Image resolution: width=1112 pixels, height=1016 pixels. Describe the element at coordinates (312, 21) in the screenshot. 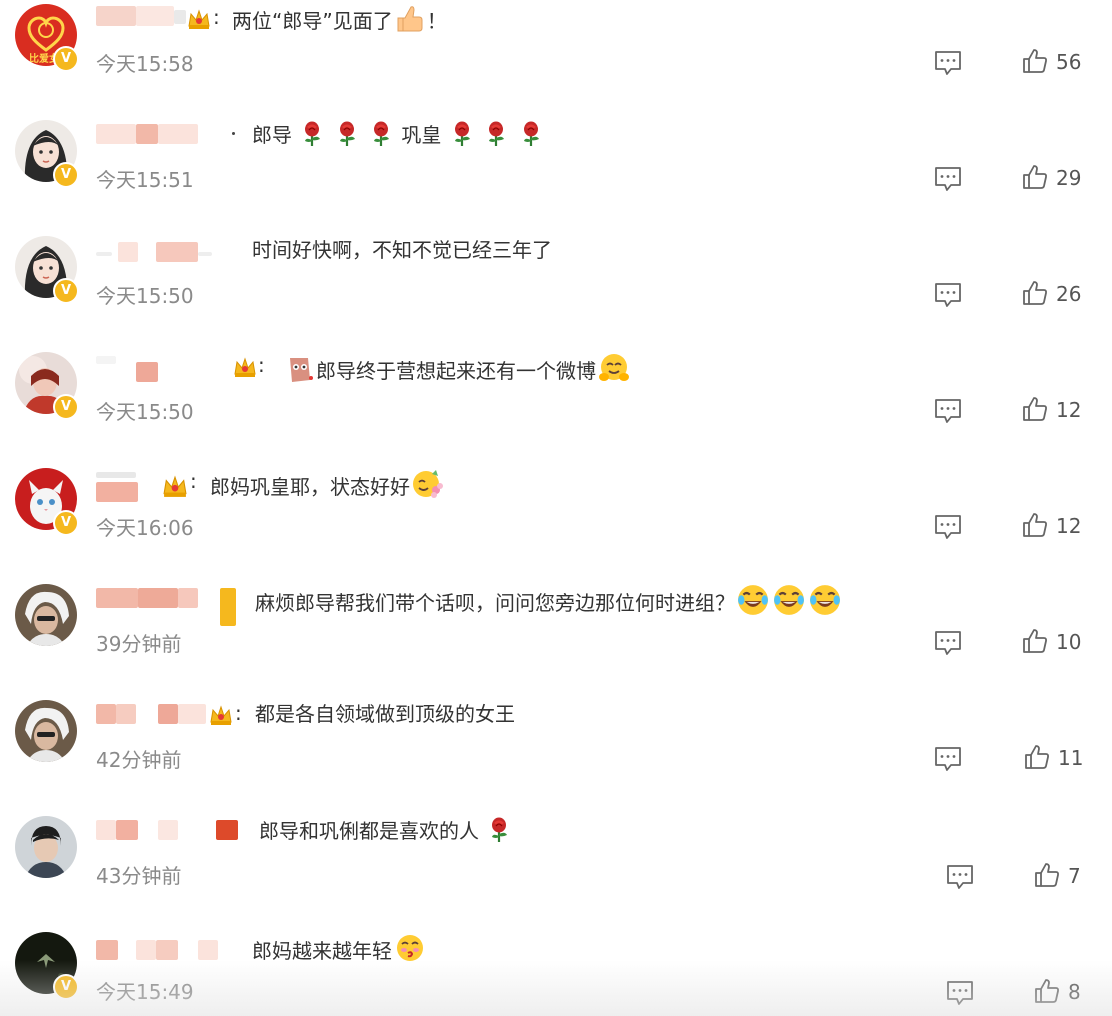

I see `comment-body: 两位“郎导”见面了` at that location.